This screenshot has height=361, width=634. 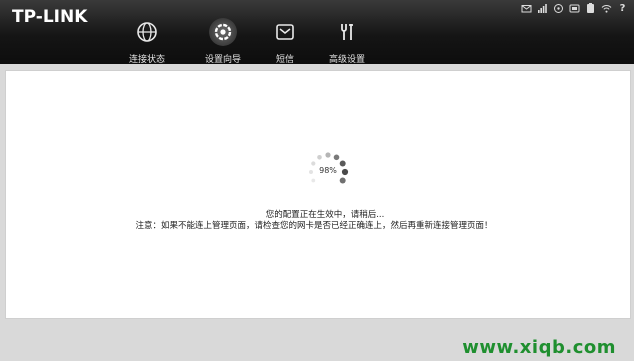 I want to click on nav-item-sms: 短信, so click(x=285, y=41).